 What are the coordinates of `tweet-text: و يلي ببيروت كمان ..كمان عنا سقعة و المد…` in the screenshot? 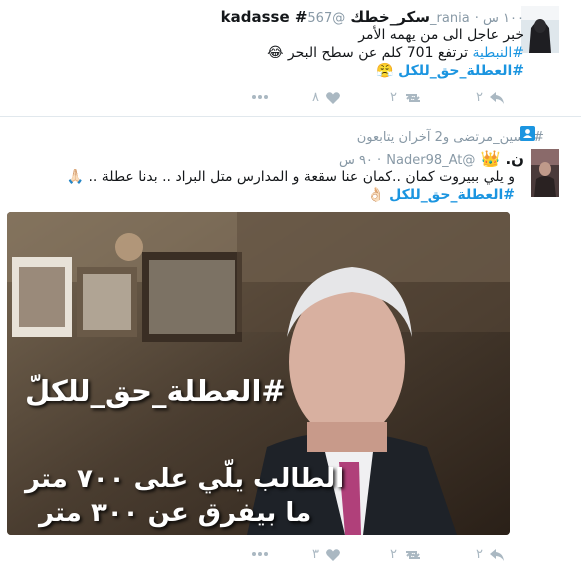 It's located at (301, 177).